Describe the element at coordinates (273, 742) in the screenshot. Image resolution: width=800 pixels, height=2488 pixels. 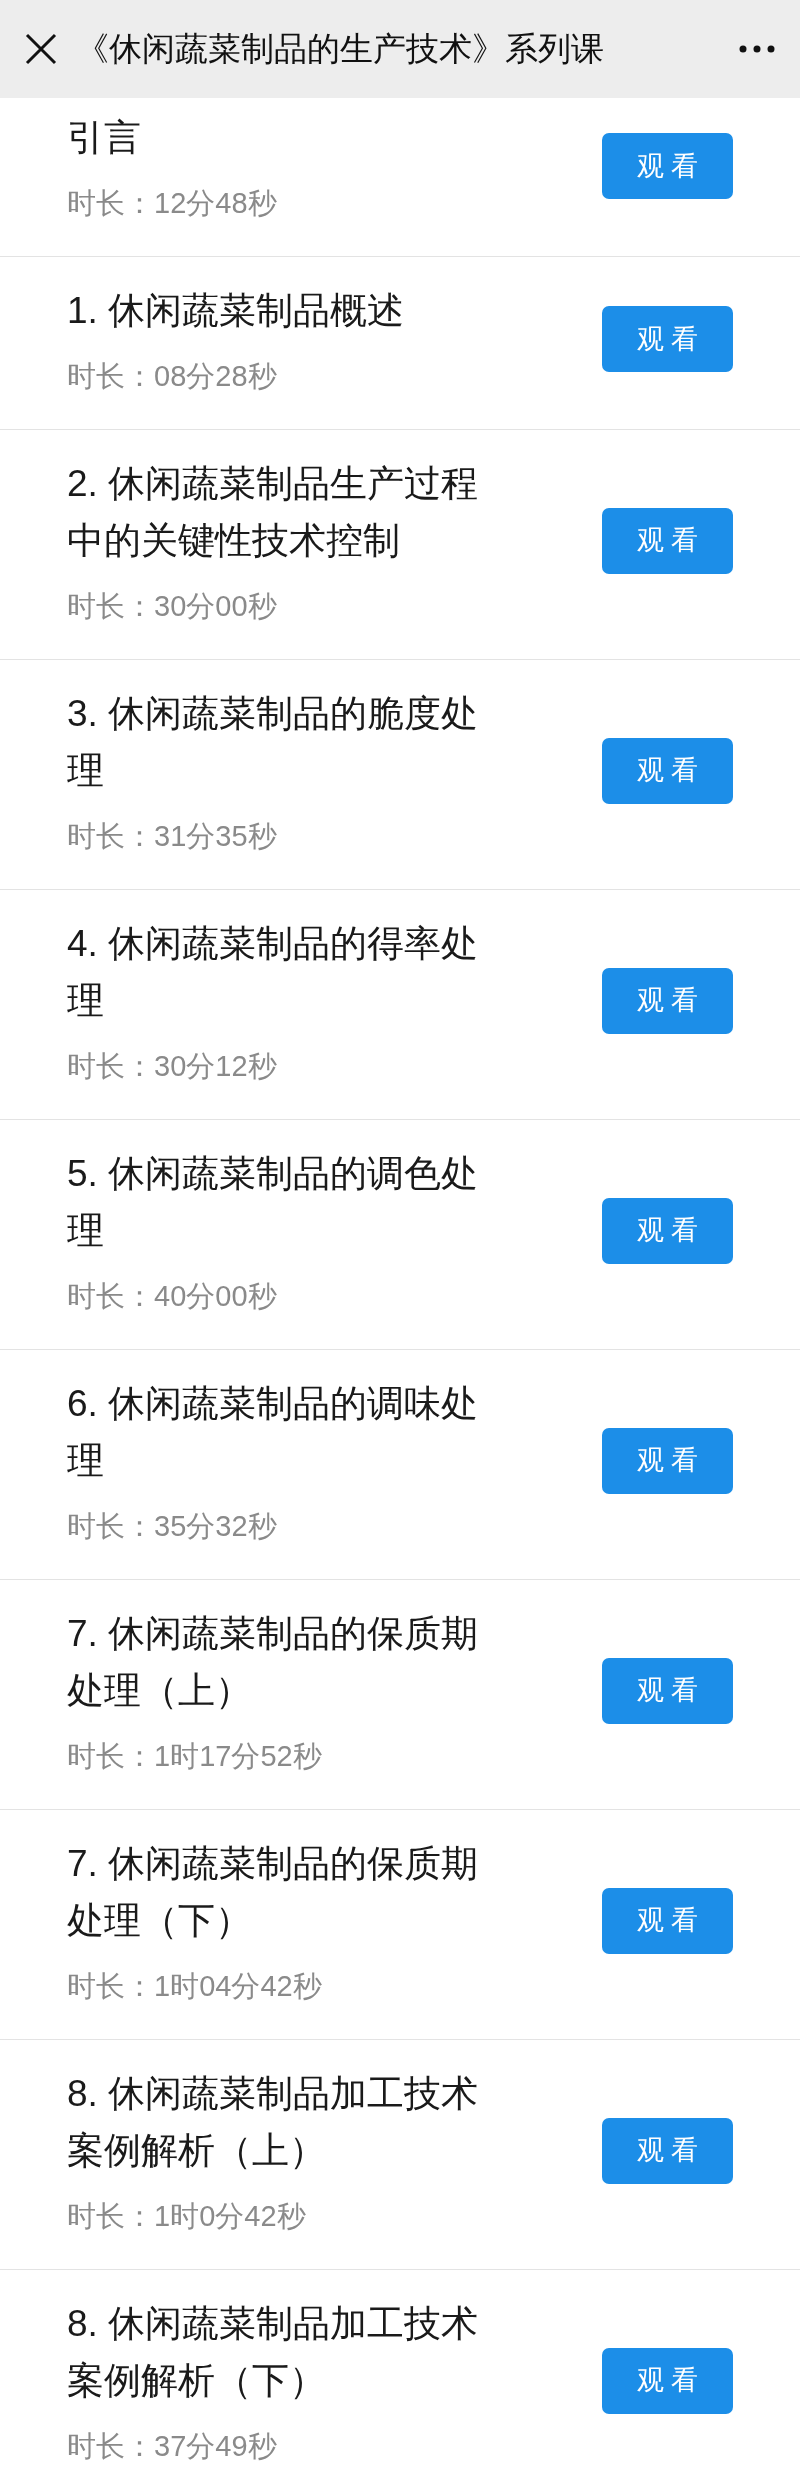
I see `lesson-title: 3. 休闲蔬菜制品的脆度处理` at that location.